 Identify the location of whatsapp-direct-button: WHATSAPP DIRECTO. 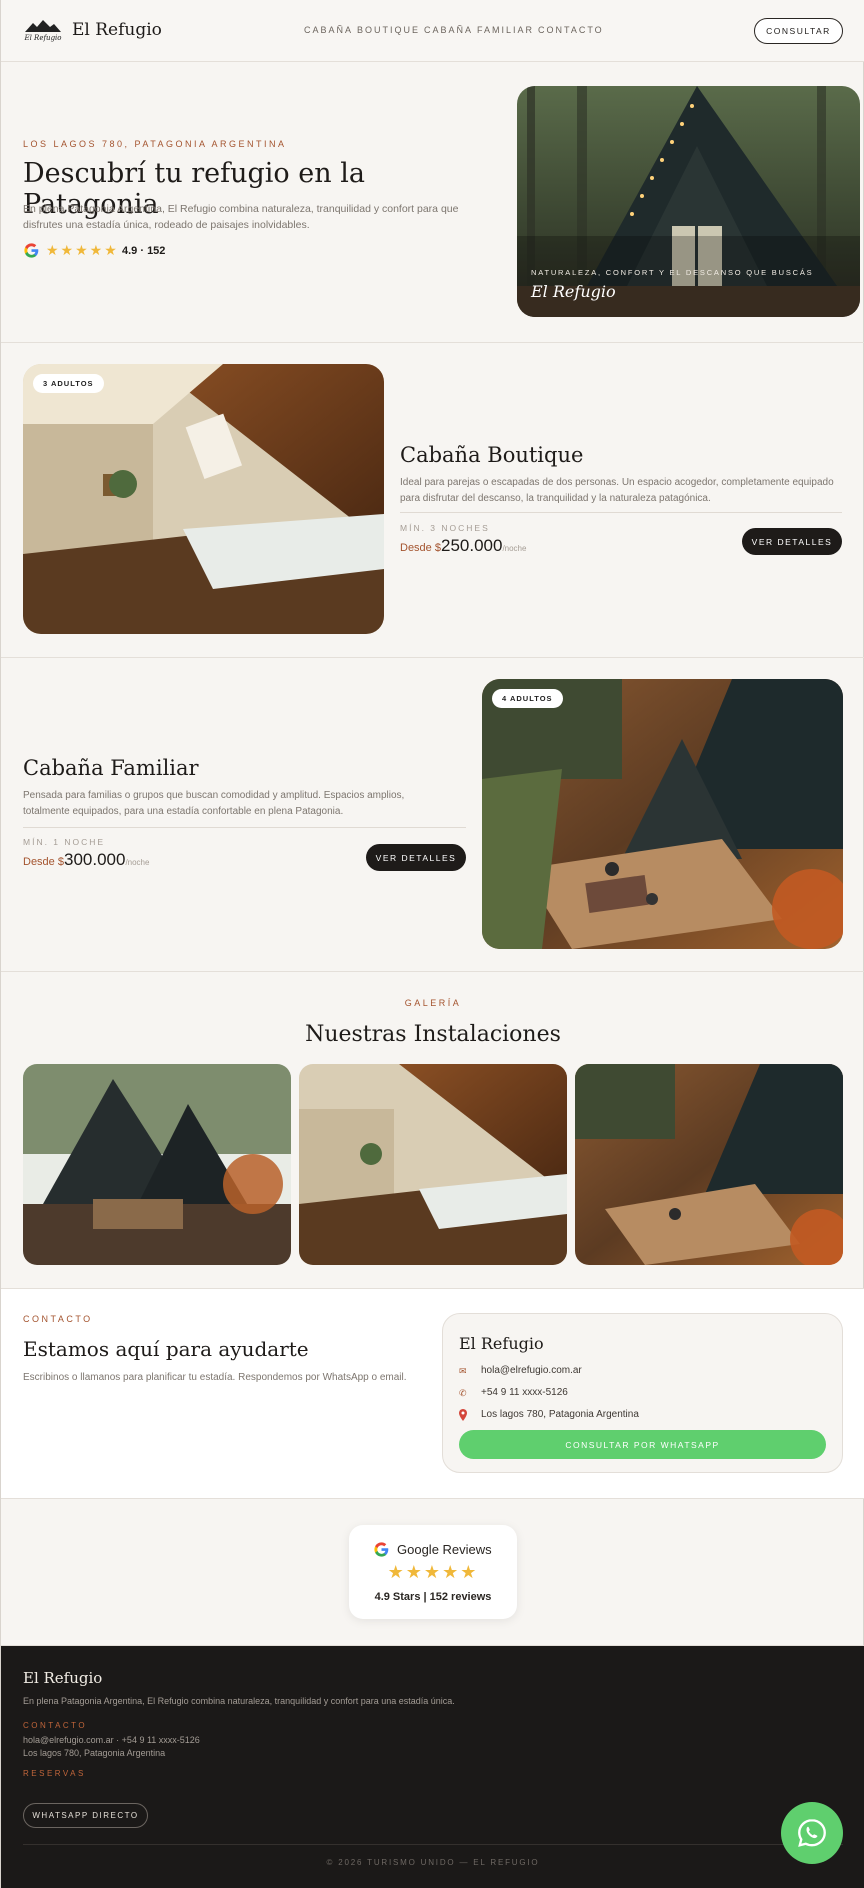
(85, 1815).